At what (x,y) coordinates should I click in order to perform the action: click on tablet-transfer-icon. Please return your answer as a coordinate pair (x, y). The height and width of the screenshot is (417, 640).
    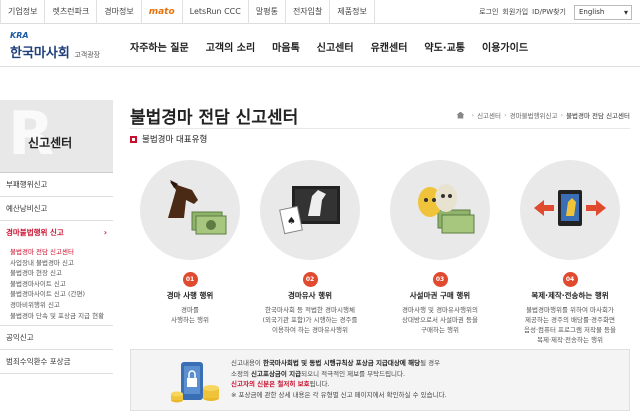
    Looking at the image, I should click on (570, 210).